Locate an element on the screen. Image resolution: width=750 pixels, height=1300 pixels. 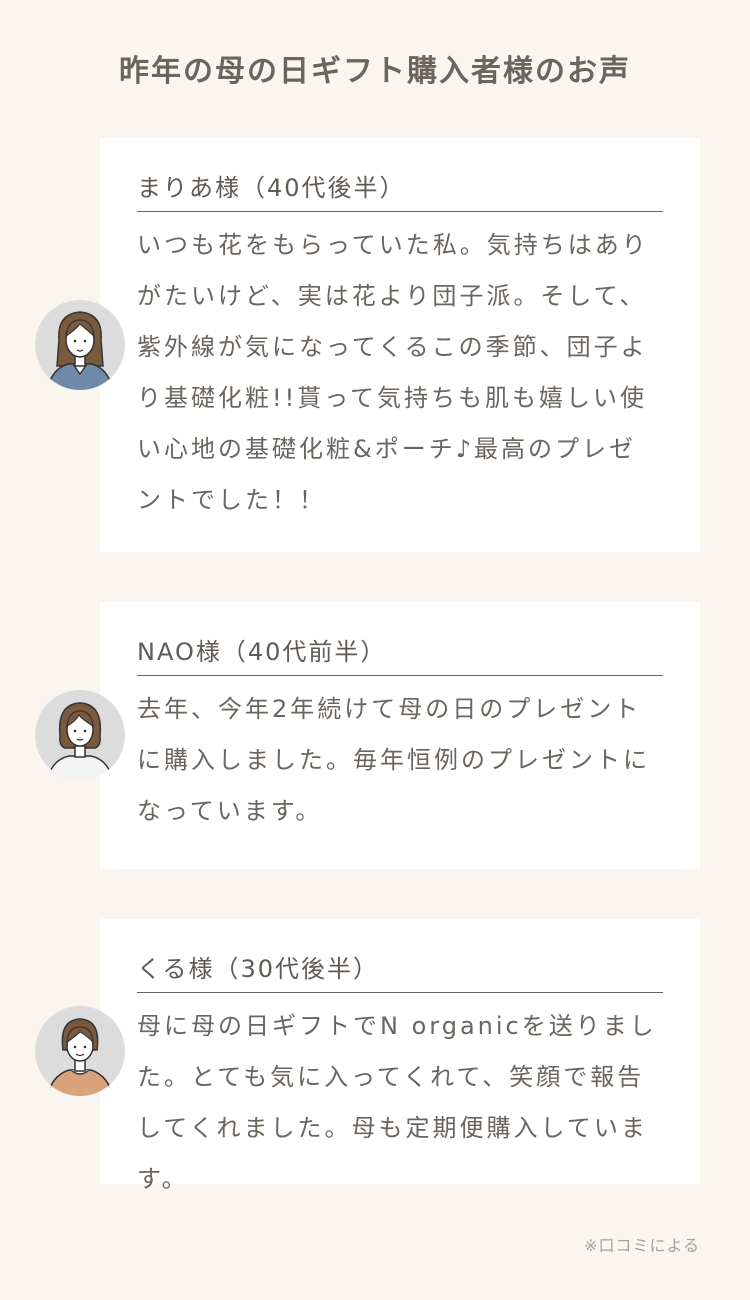
reviewer-name: NAO様（40代前半） is located at coordinates (262, 652).